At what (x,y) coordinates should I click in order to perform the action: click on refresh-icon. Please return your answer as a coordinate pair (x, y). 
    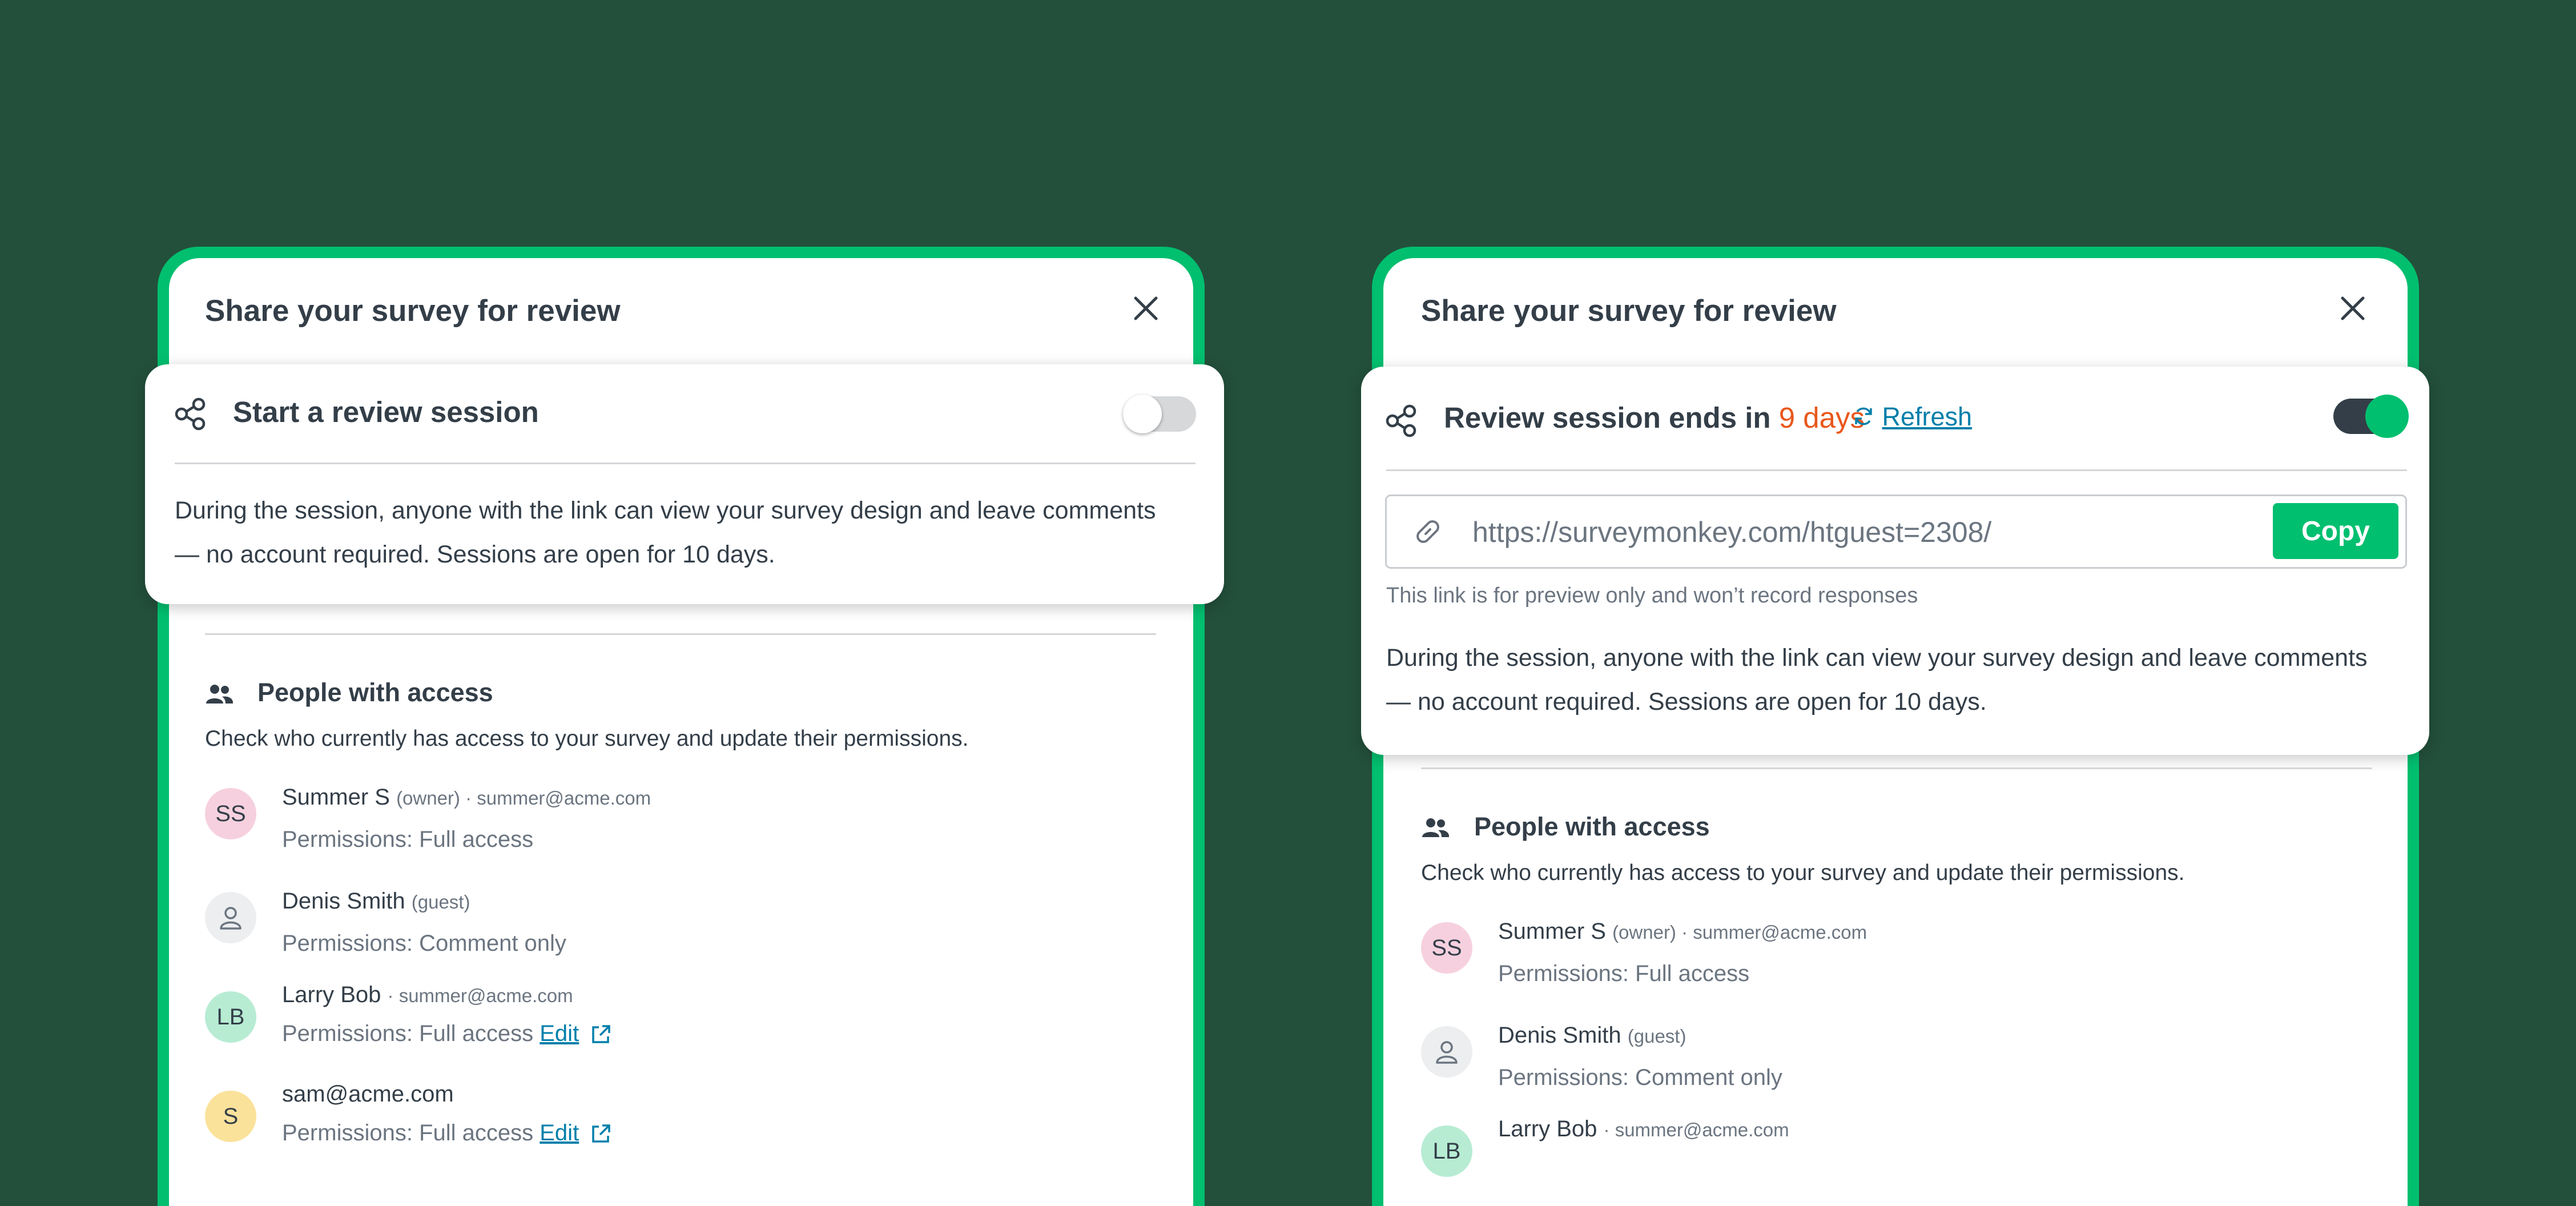
    Looking at the image, I should click on (1863, 416).